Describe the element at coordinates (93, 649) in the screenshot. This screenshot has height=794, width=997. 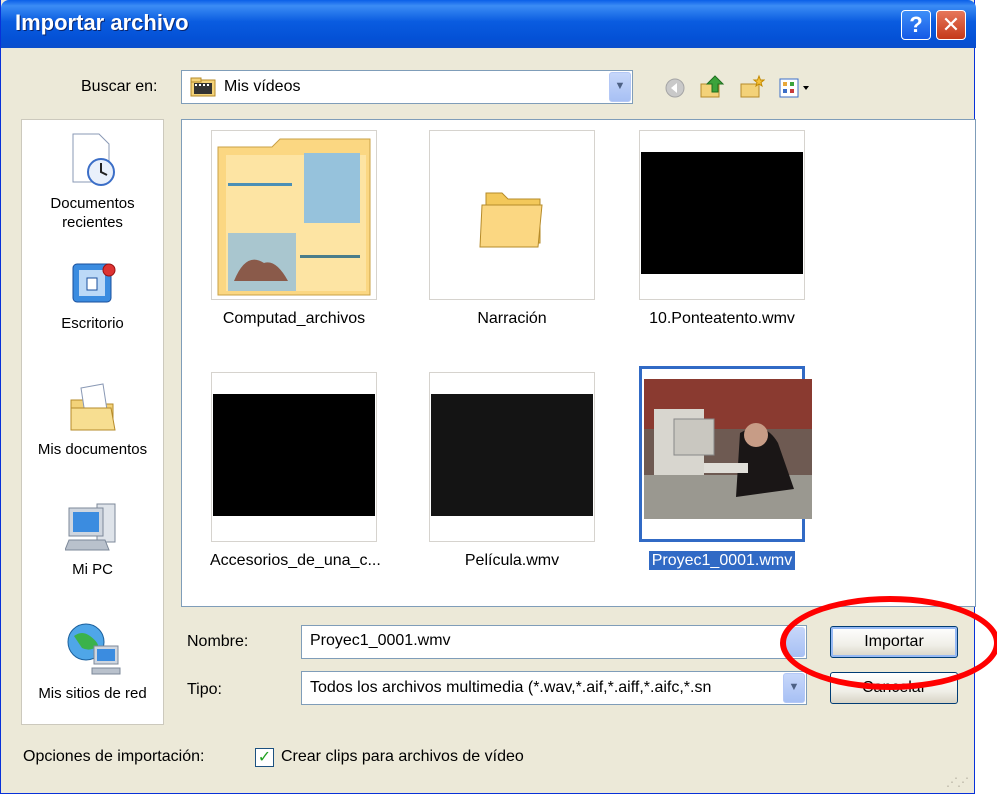
I see `network-places-icon` at that location.